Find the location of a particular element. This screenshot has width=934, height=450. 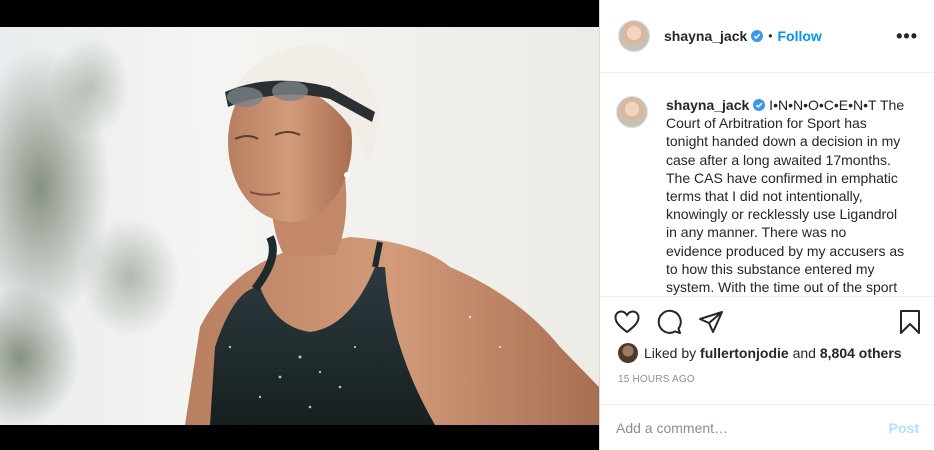

comment-input is located at coordinates (752, 427).